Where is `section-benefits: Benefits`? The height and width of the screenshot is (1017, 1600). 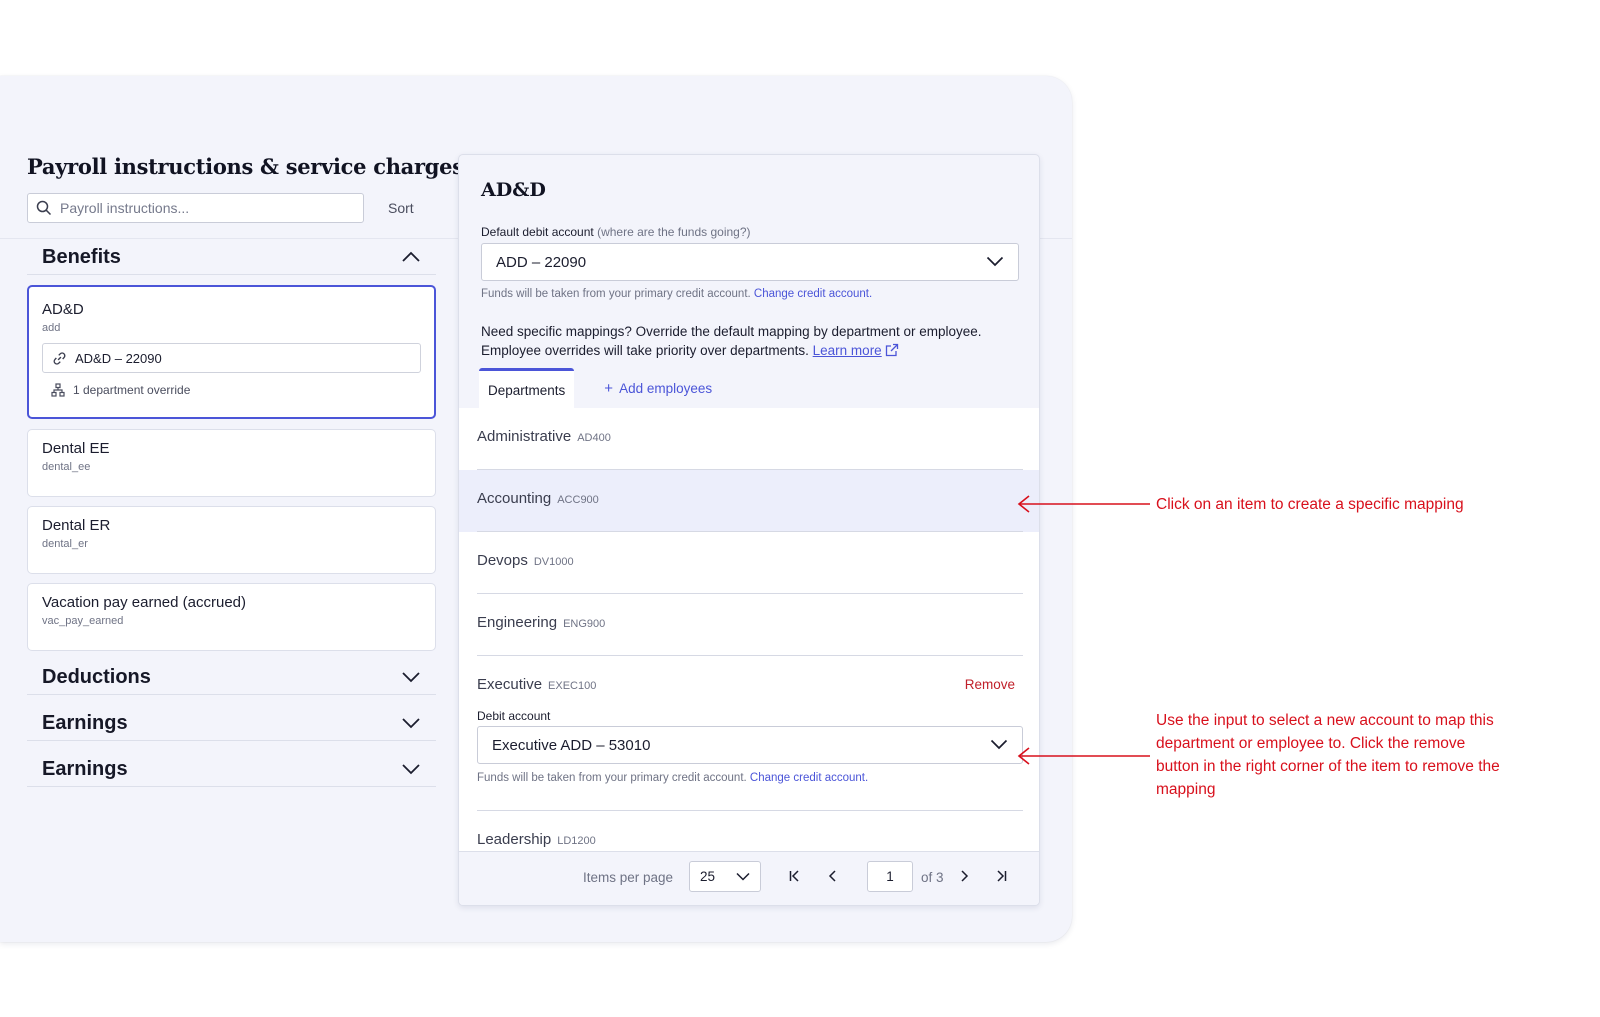
section-benefits: Benefits is located at coordinates (231, 258).